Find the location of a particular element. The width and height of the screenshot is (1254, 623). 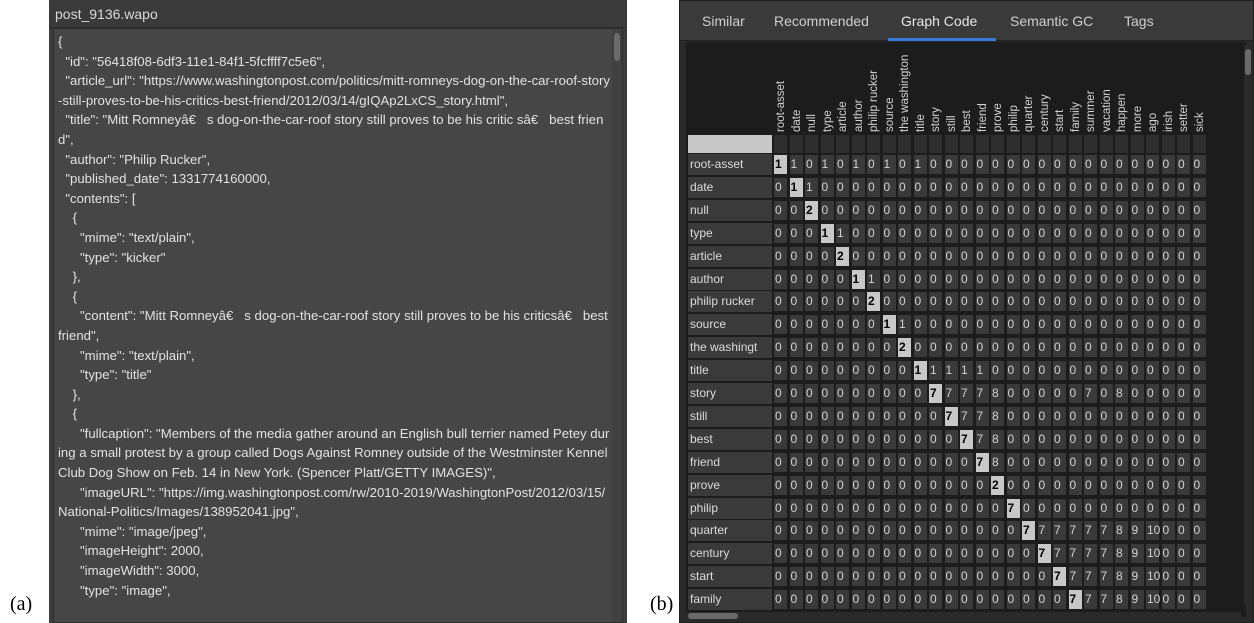

row-label: family is located at coordinates (730, 600).